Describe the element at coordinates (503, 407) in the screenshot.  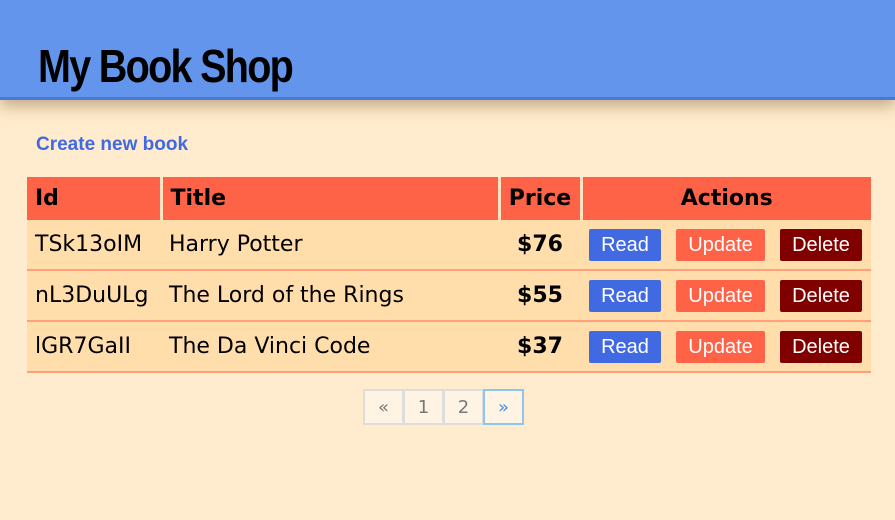
I see `pagination-next-button: »` at that location.